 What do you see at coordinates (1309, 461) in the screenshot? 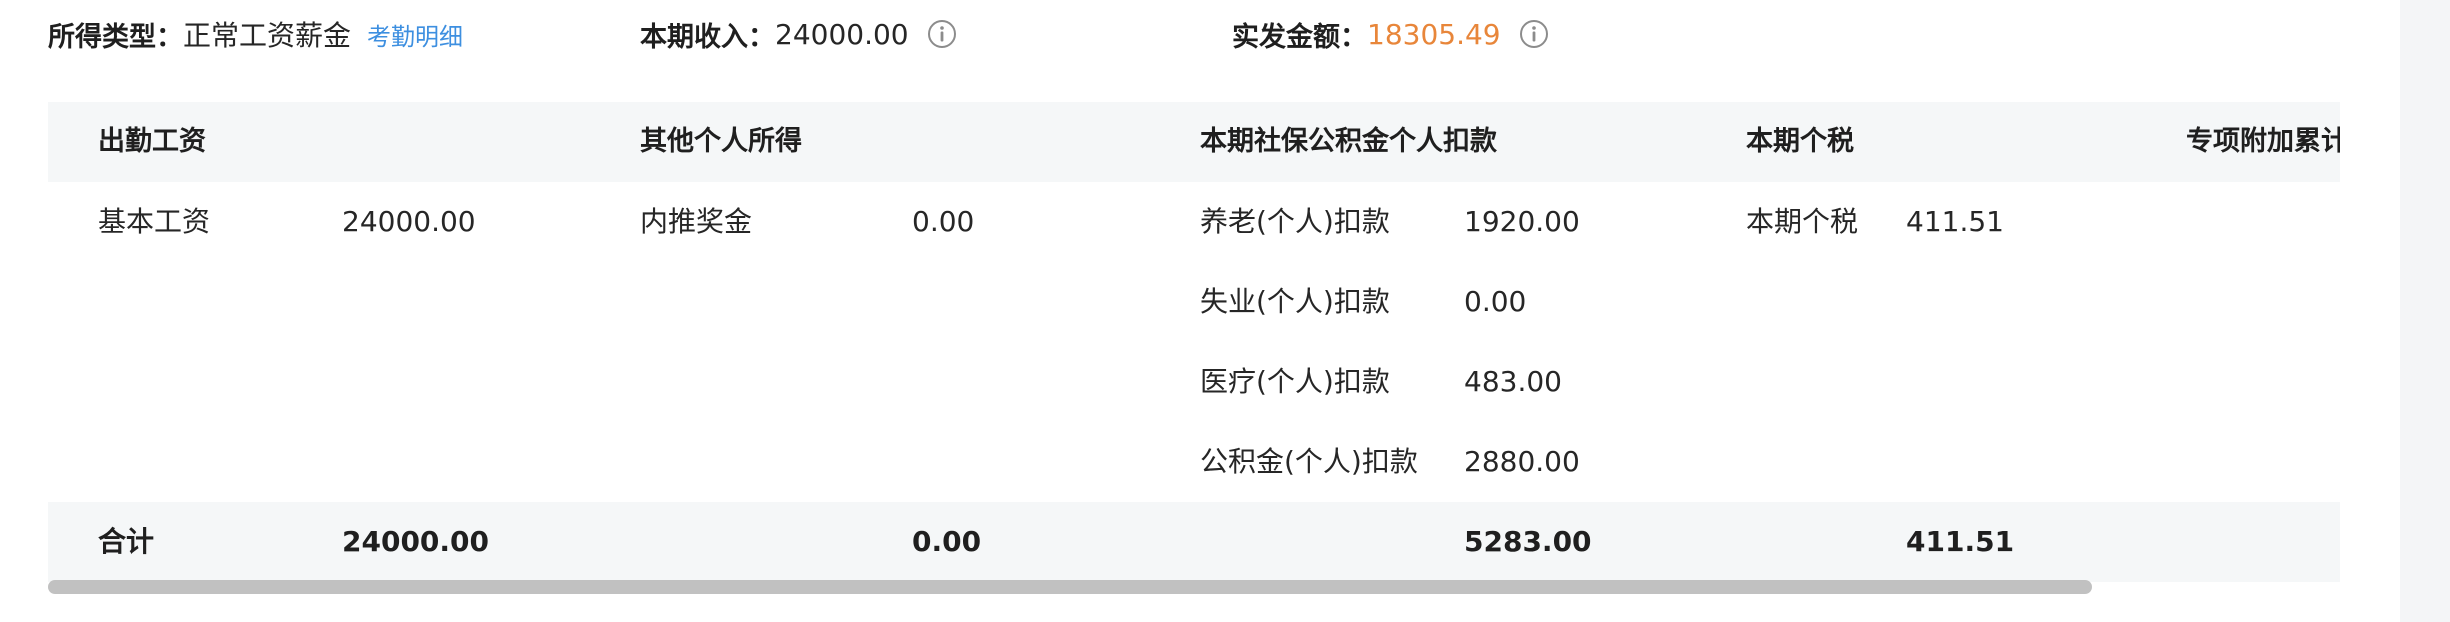
I see `housing-fund-label: 公积金(个人)扣款` at bounding box center [1309, 461].